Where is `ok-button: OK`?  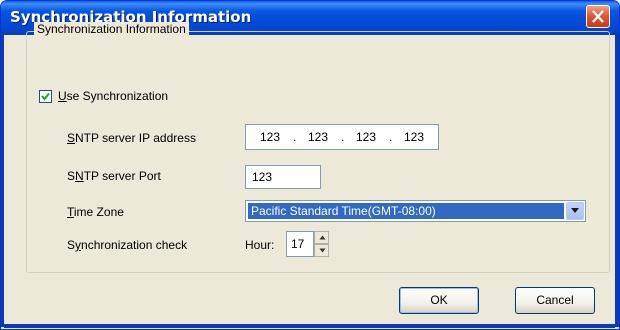
ok-button: OK is located at coordinates (439, 300).